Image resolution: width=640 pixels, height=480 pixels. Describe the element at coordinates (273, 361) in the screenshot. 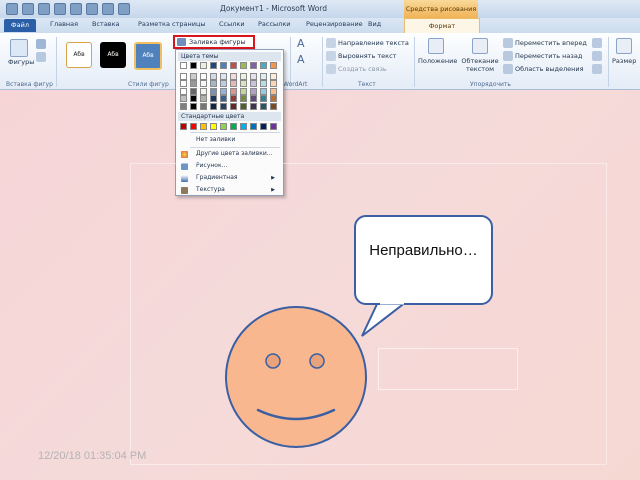

I see `left-eye` at that location.